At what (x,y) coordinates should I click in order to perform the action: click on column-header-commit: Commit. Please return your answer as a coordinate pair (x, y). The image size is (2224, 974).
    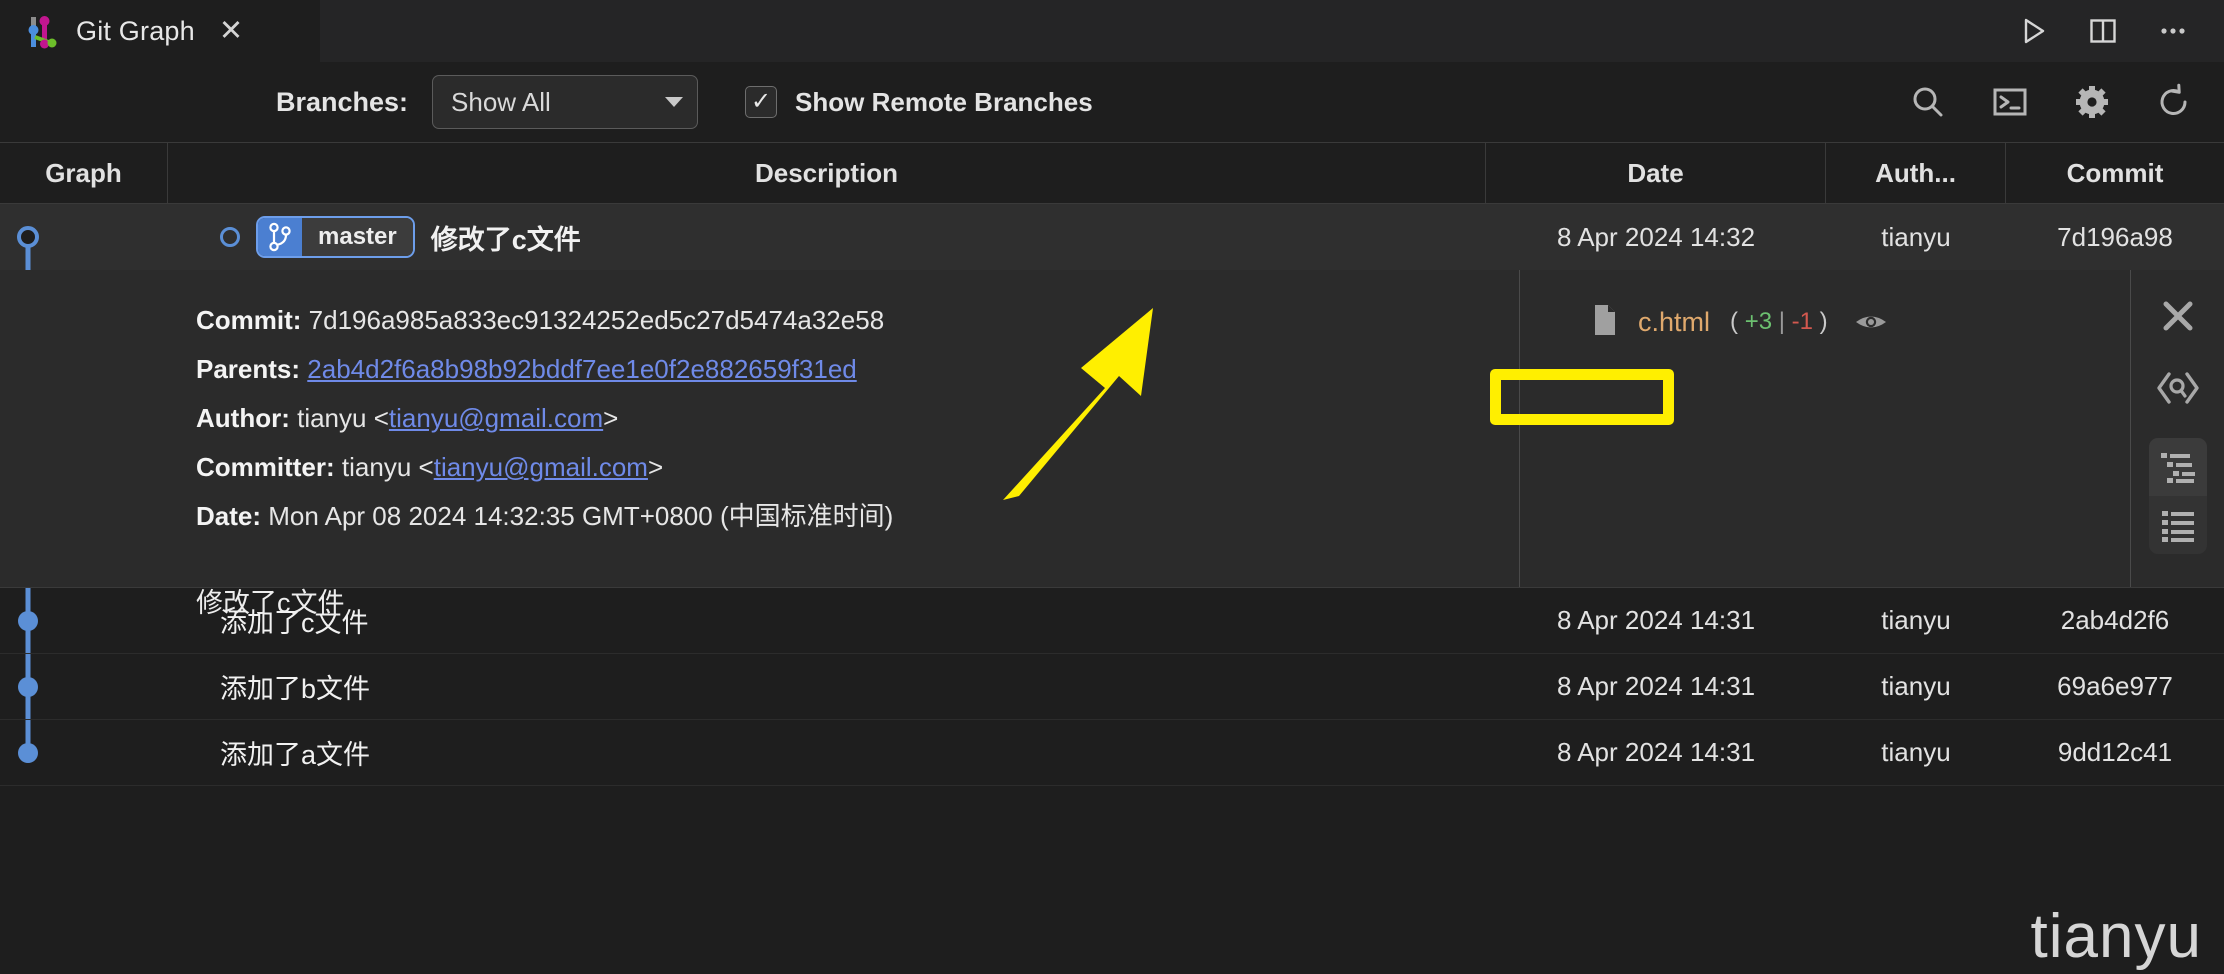
    Looking at the image, I should click on (2115, 173).